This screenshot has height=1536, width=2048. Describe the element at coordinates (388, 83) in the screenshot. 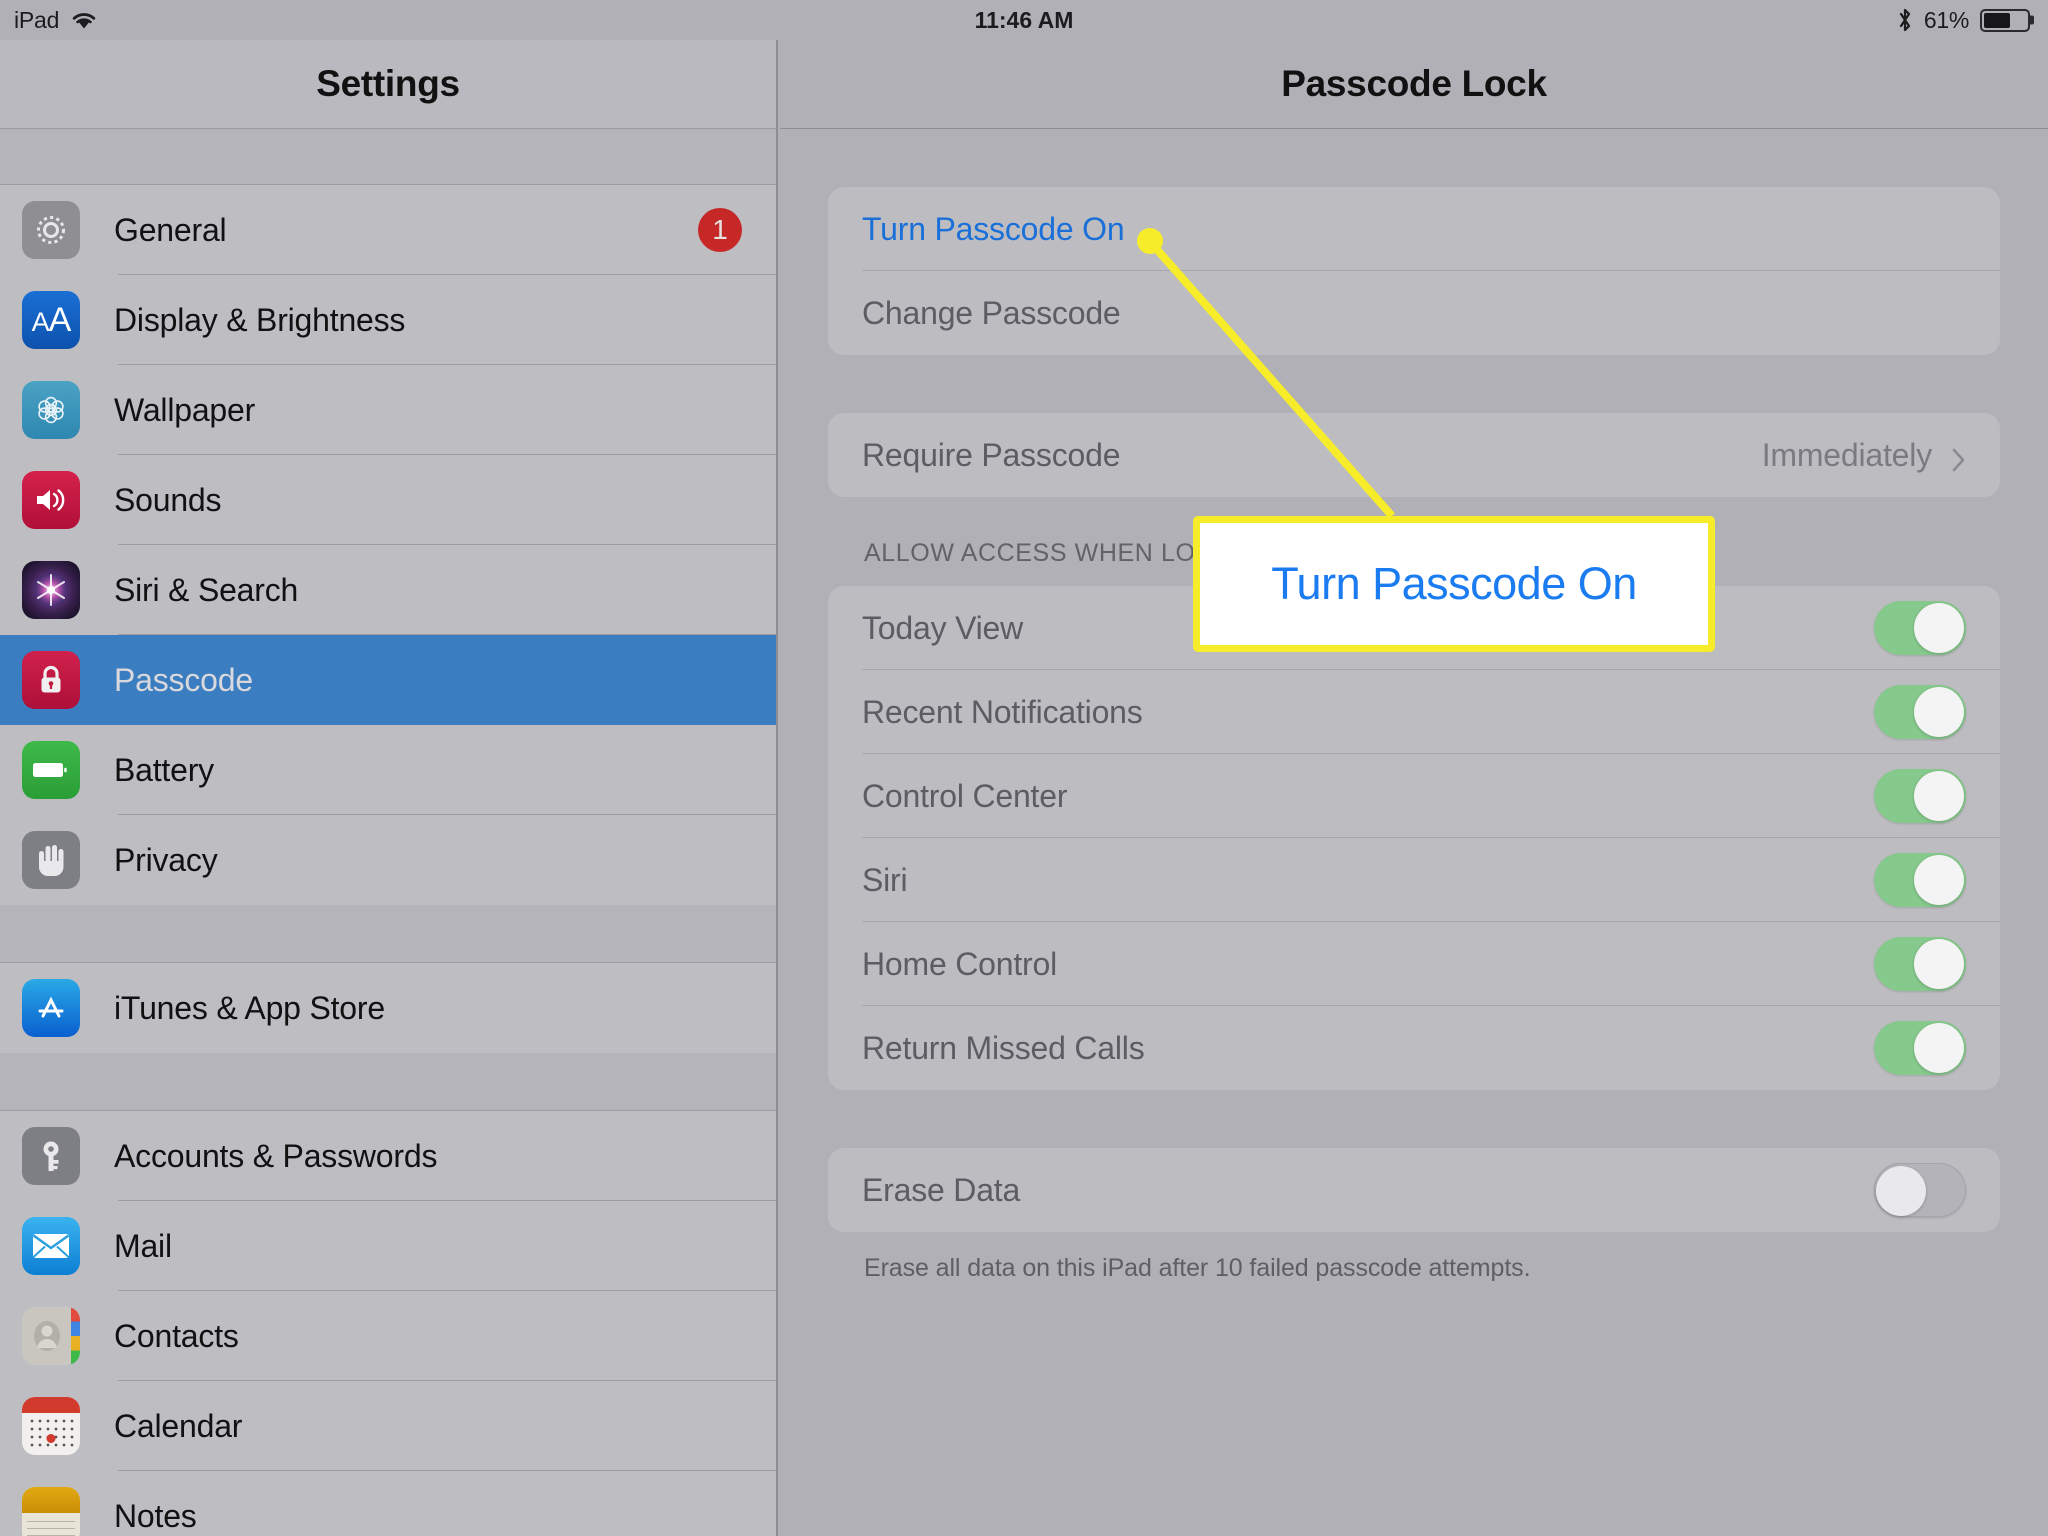

I see `sidebar-title: Settings` at that location.